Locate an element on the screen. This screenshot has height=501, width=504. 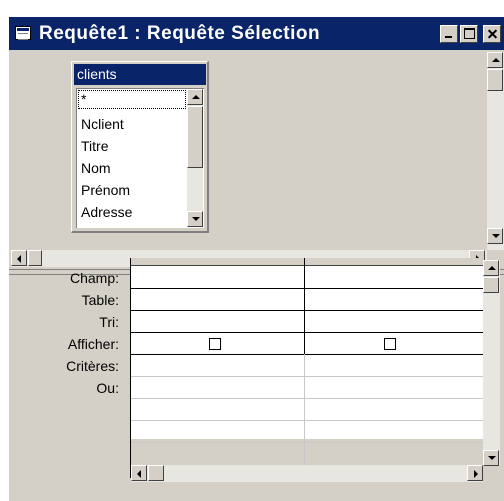
field-list-scroll-down-button is located at coordinates (195, 219).